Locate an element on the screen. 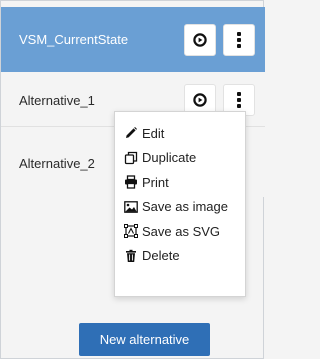 The height and width of the screenshot is (359, 320). menu-item-save-svg: Save as SVG is located at coordinates (180, 231).